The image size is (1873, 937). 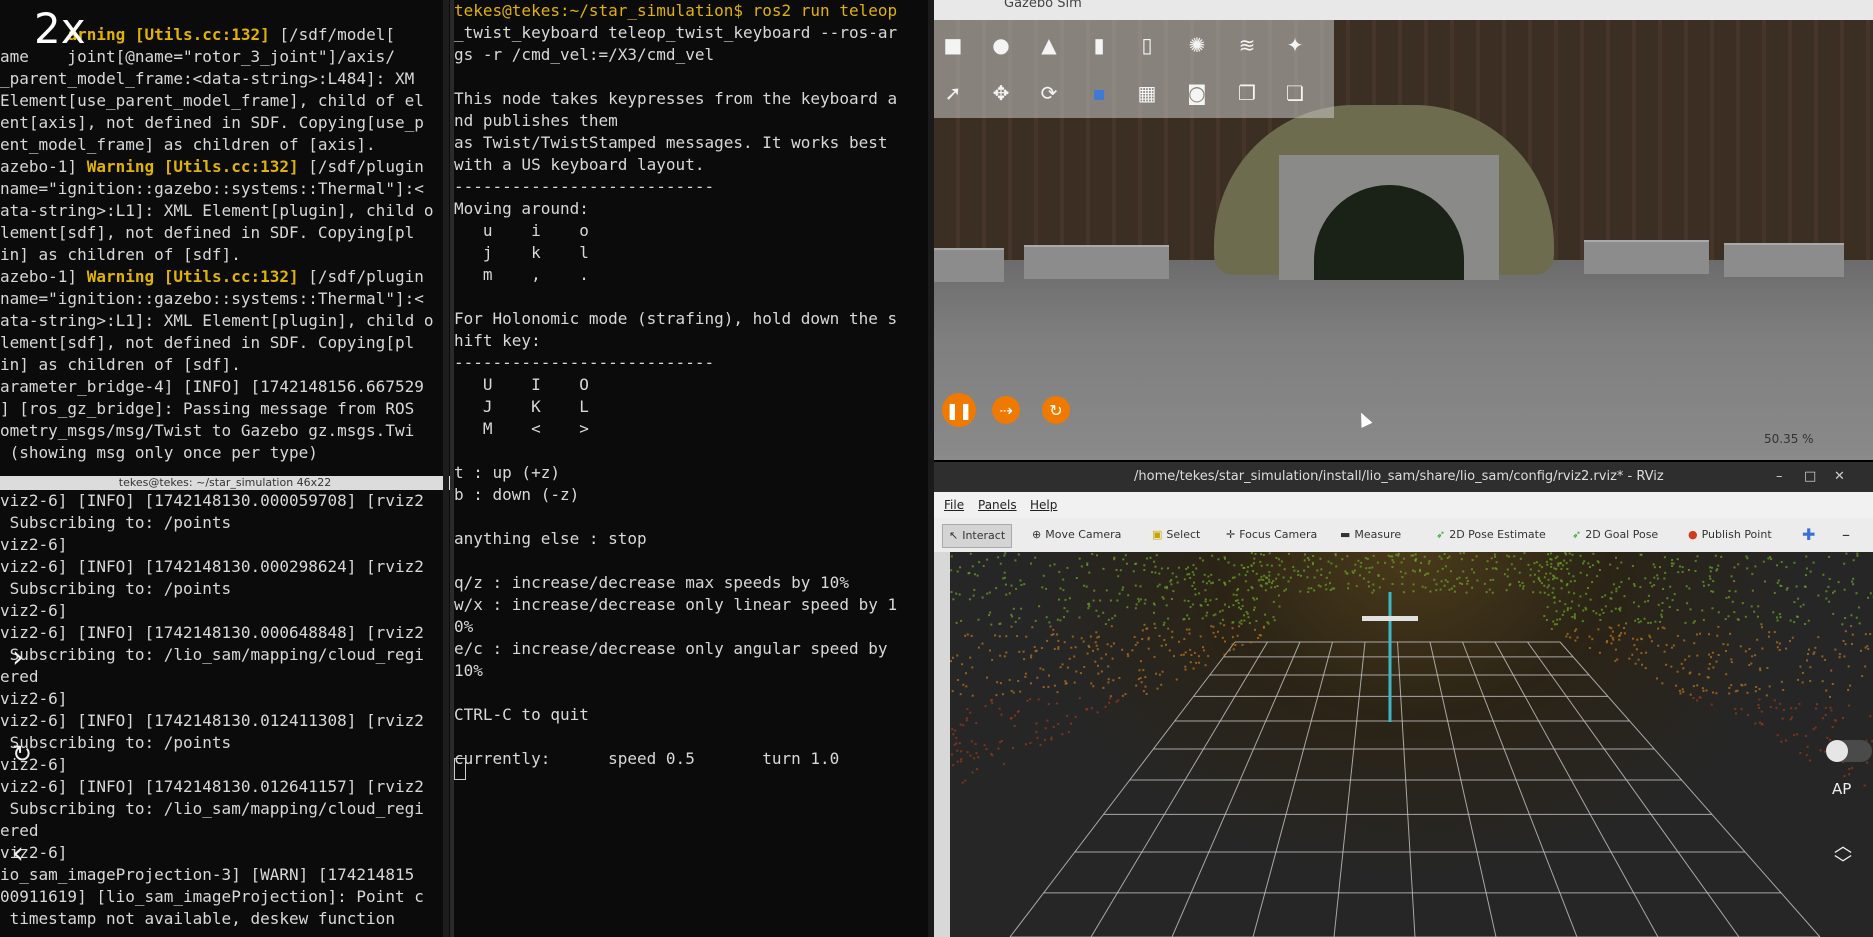 I want to click on cylinder-shape-icon: ▮, so click(x=1099, y=45).